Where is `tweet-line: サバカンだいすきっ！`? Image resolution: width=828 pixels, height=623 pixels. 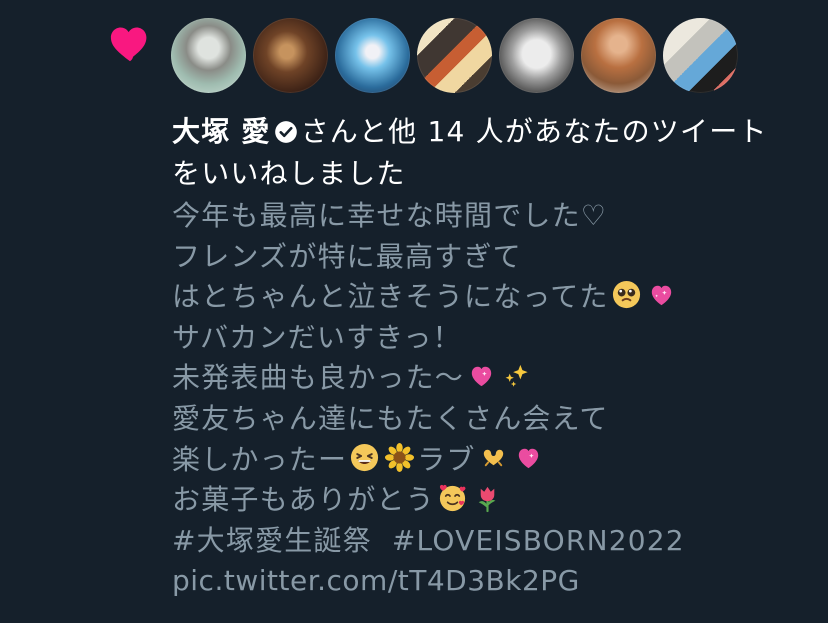 tweet-line: サバカンだいすきっ！ is located at coordinates (317, 337).